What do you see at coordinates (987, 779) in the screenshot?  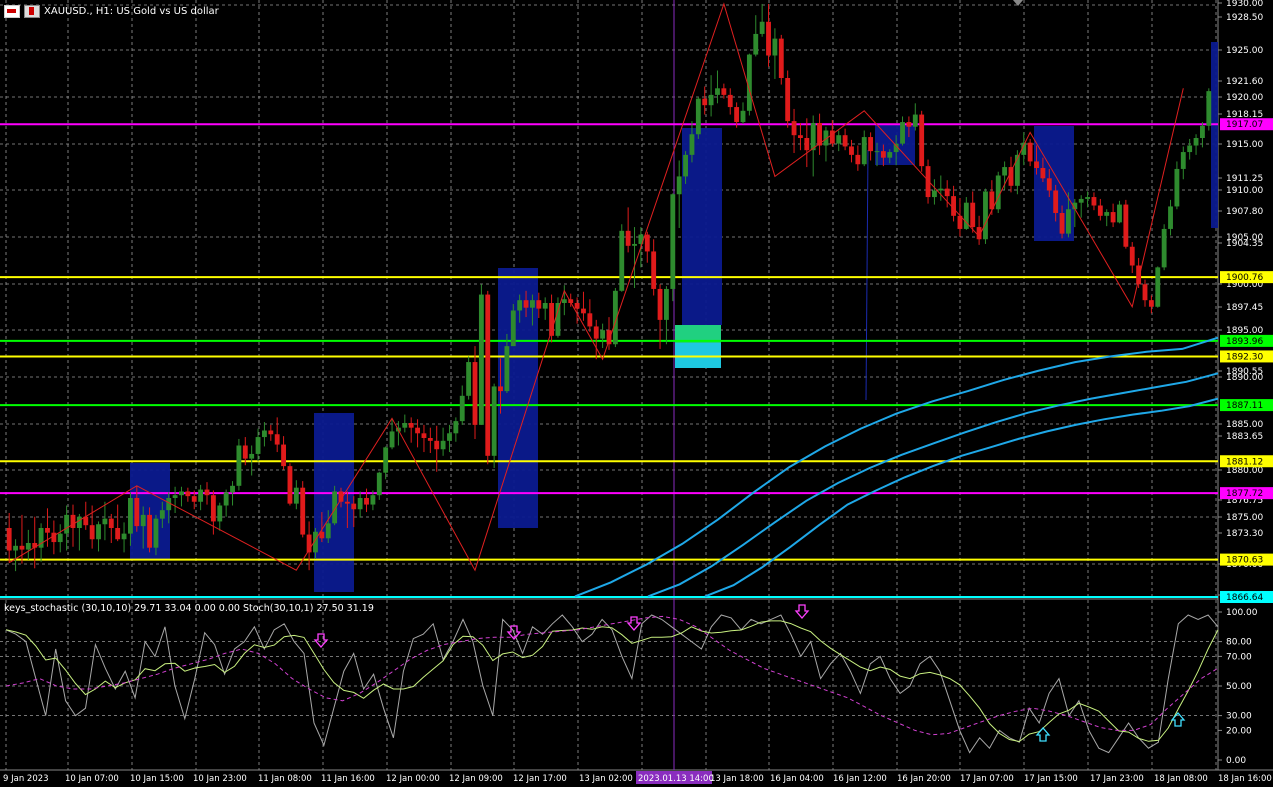 I see `time-tick-label: 17 Jan 07:00` at bounding box center [987, 779].